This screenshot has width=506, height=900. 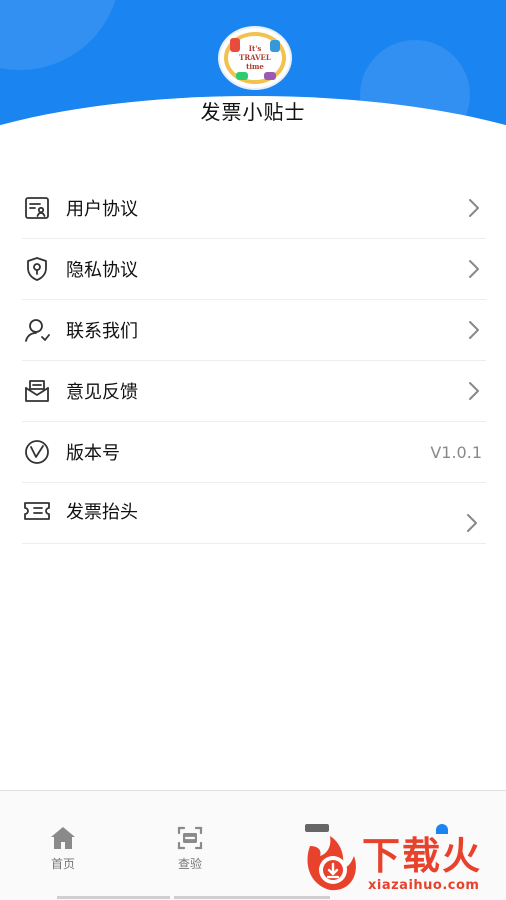 I want to click on flame-logo-icon, so click(x=331, y=863).